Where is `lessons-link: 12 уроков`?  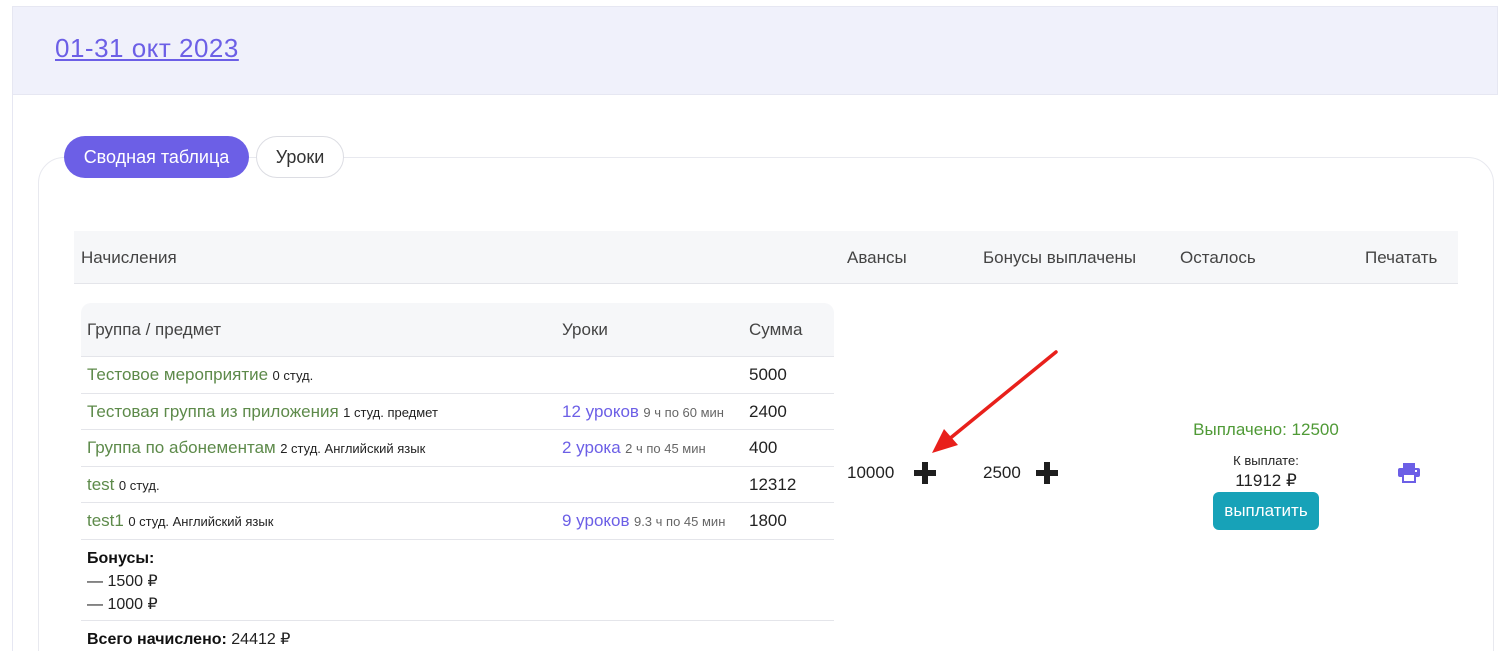 lessons-link: 12 уроков is located at coordinates (600, 411).